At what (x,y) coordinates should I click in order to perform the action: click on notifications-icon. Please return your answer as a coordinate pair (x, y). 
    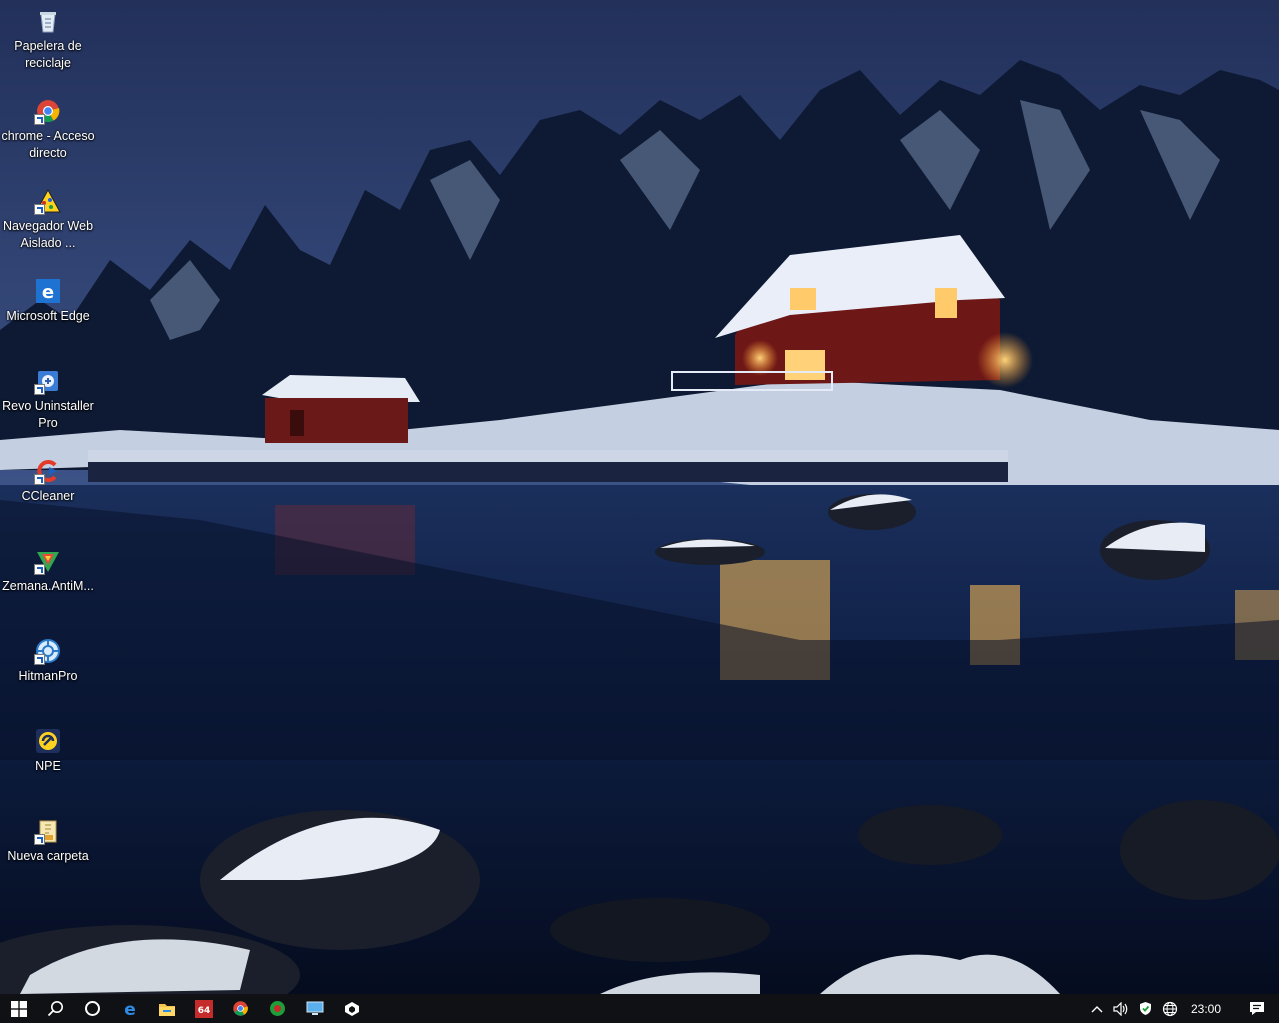
    Looking at the image, I should click on (1257, 1008).